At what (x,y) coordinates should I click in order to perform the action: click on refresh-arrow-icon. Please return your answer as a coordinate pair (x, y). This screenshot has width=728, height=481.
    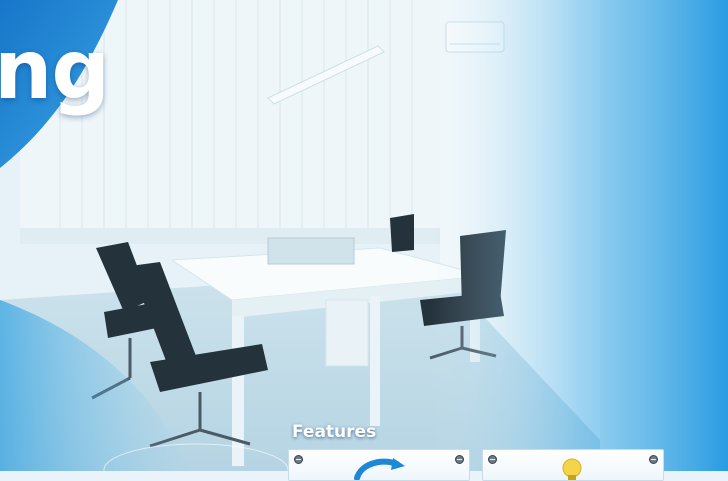
    Looking at the image, I should click on (379, 469).